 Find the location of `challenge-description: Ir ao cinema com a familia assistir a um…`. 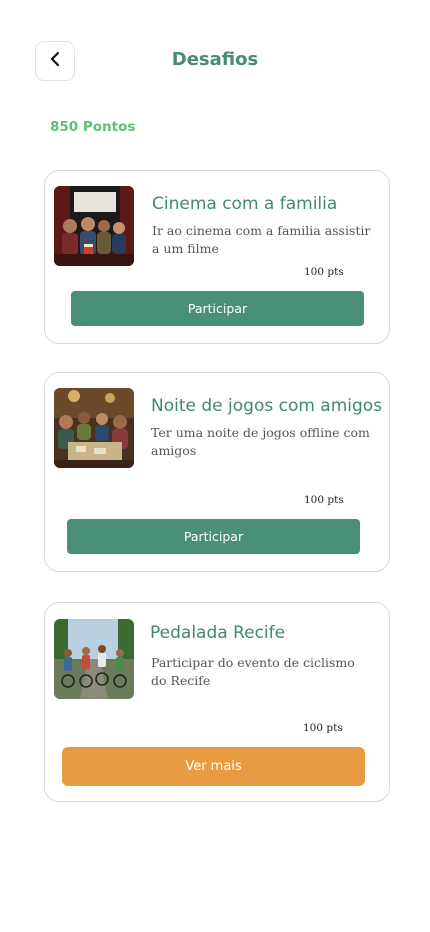

challenge-description: Ir ao cinema com a familia assistir a um… is located at coordinates (261, 239).